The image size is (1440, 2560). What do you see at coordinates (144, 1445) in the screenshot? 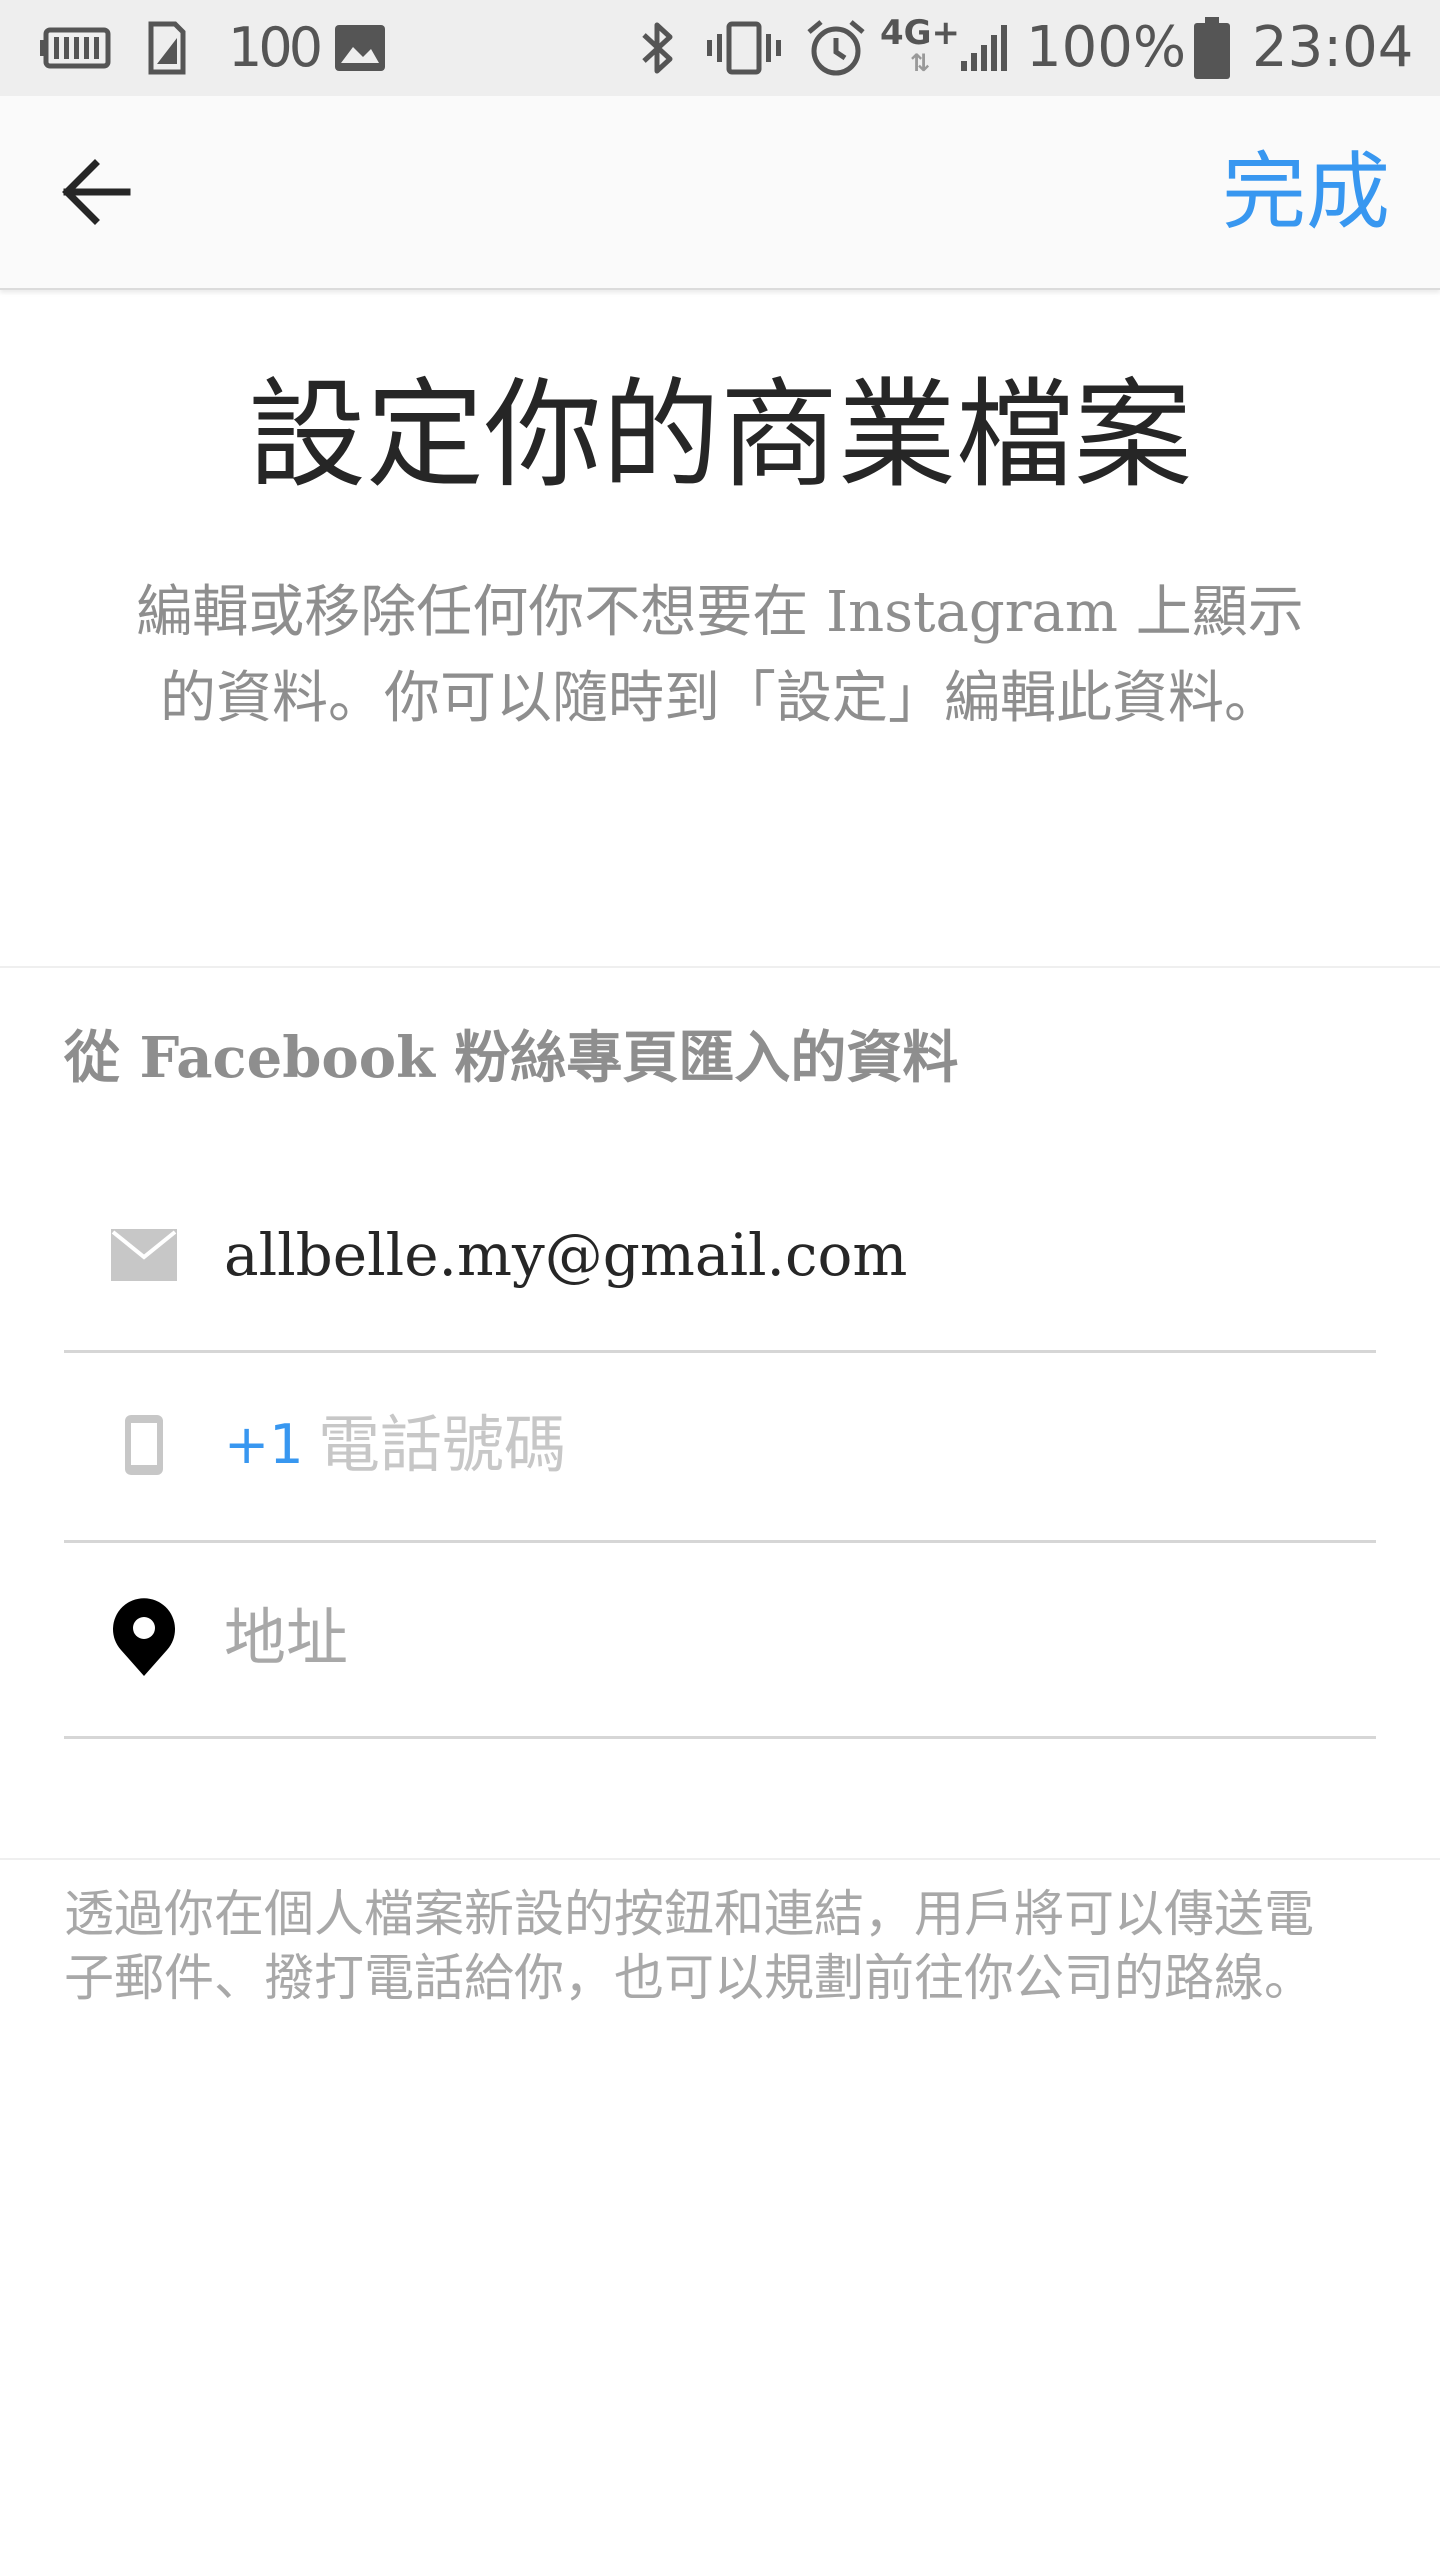
I see `mobile-phone-icon` at bounding box center [144, 1445].